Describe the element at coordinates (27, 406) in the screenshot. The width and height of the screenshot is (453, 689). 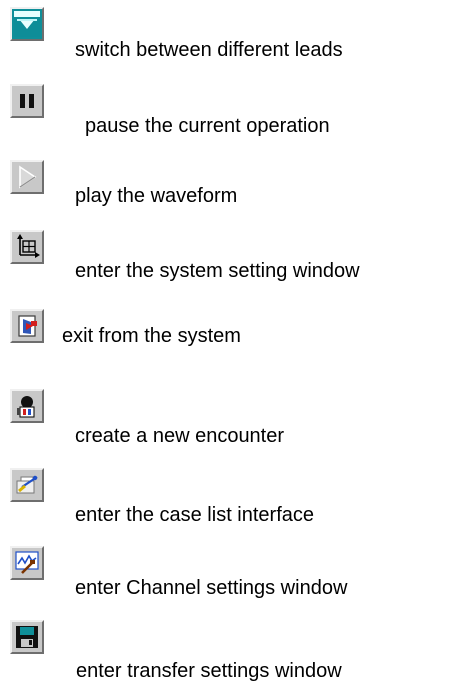
I see `new-encounter-icon` at that location.